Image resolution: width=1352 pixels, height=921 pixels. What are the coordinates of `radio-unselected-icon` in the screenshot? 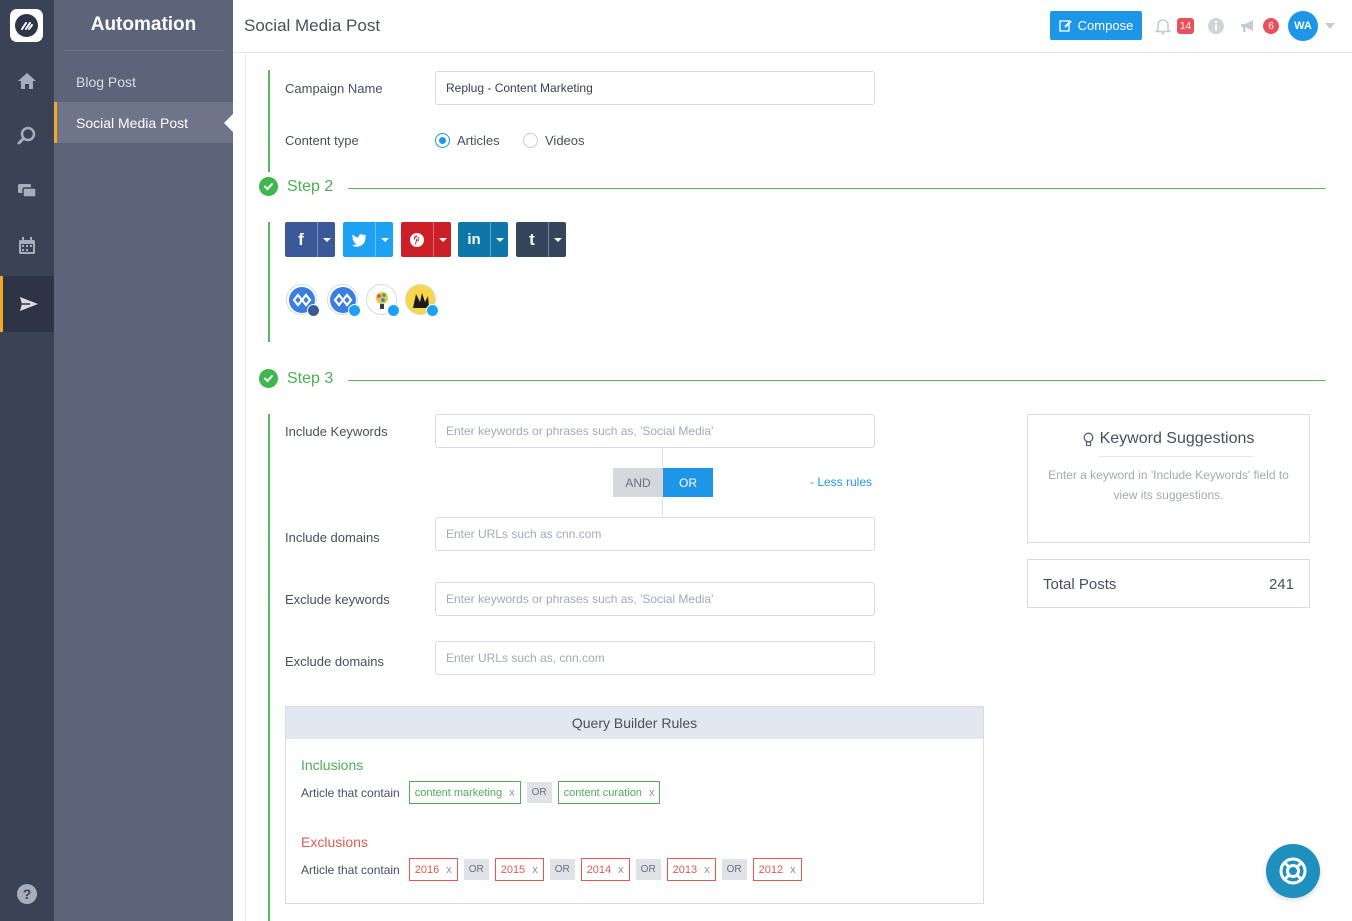 It's located at (530, 140).